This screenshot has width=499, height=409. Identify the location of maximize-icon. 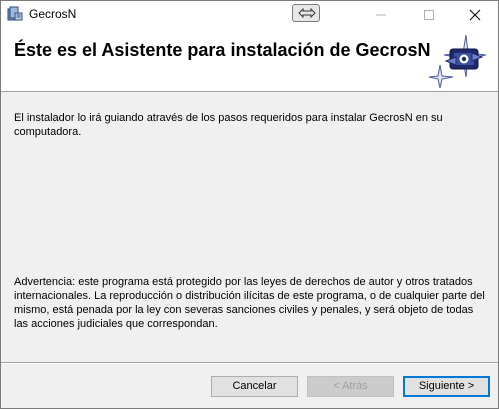
(429, 15).